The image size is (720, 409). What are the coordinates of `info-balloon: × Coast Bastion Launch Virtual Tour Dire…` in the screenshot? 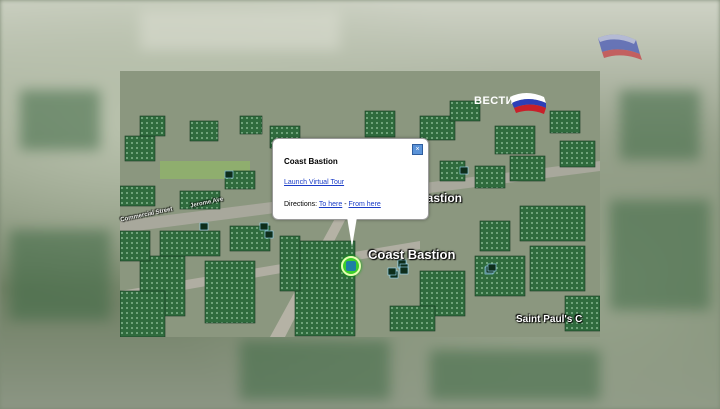 It's located at (350, 192).